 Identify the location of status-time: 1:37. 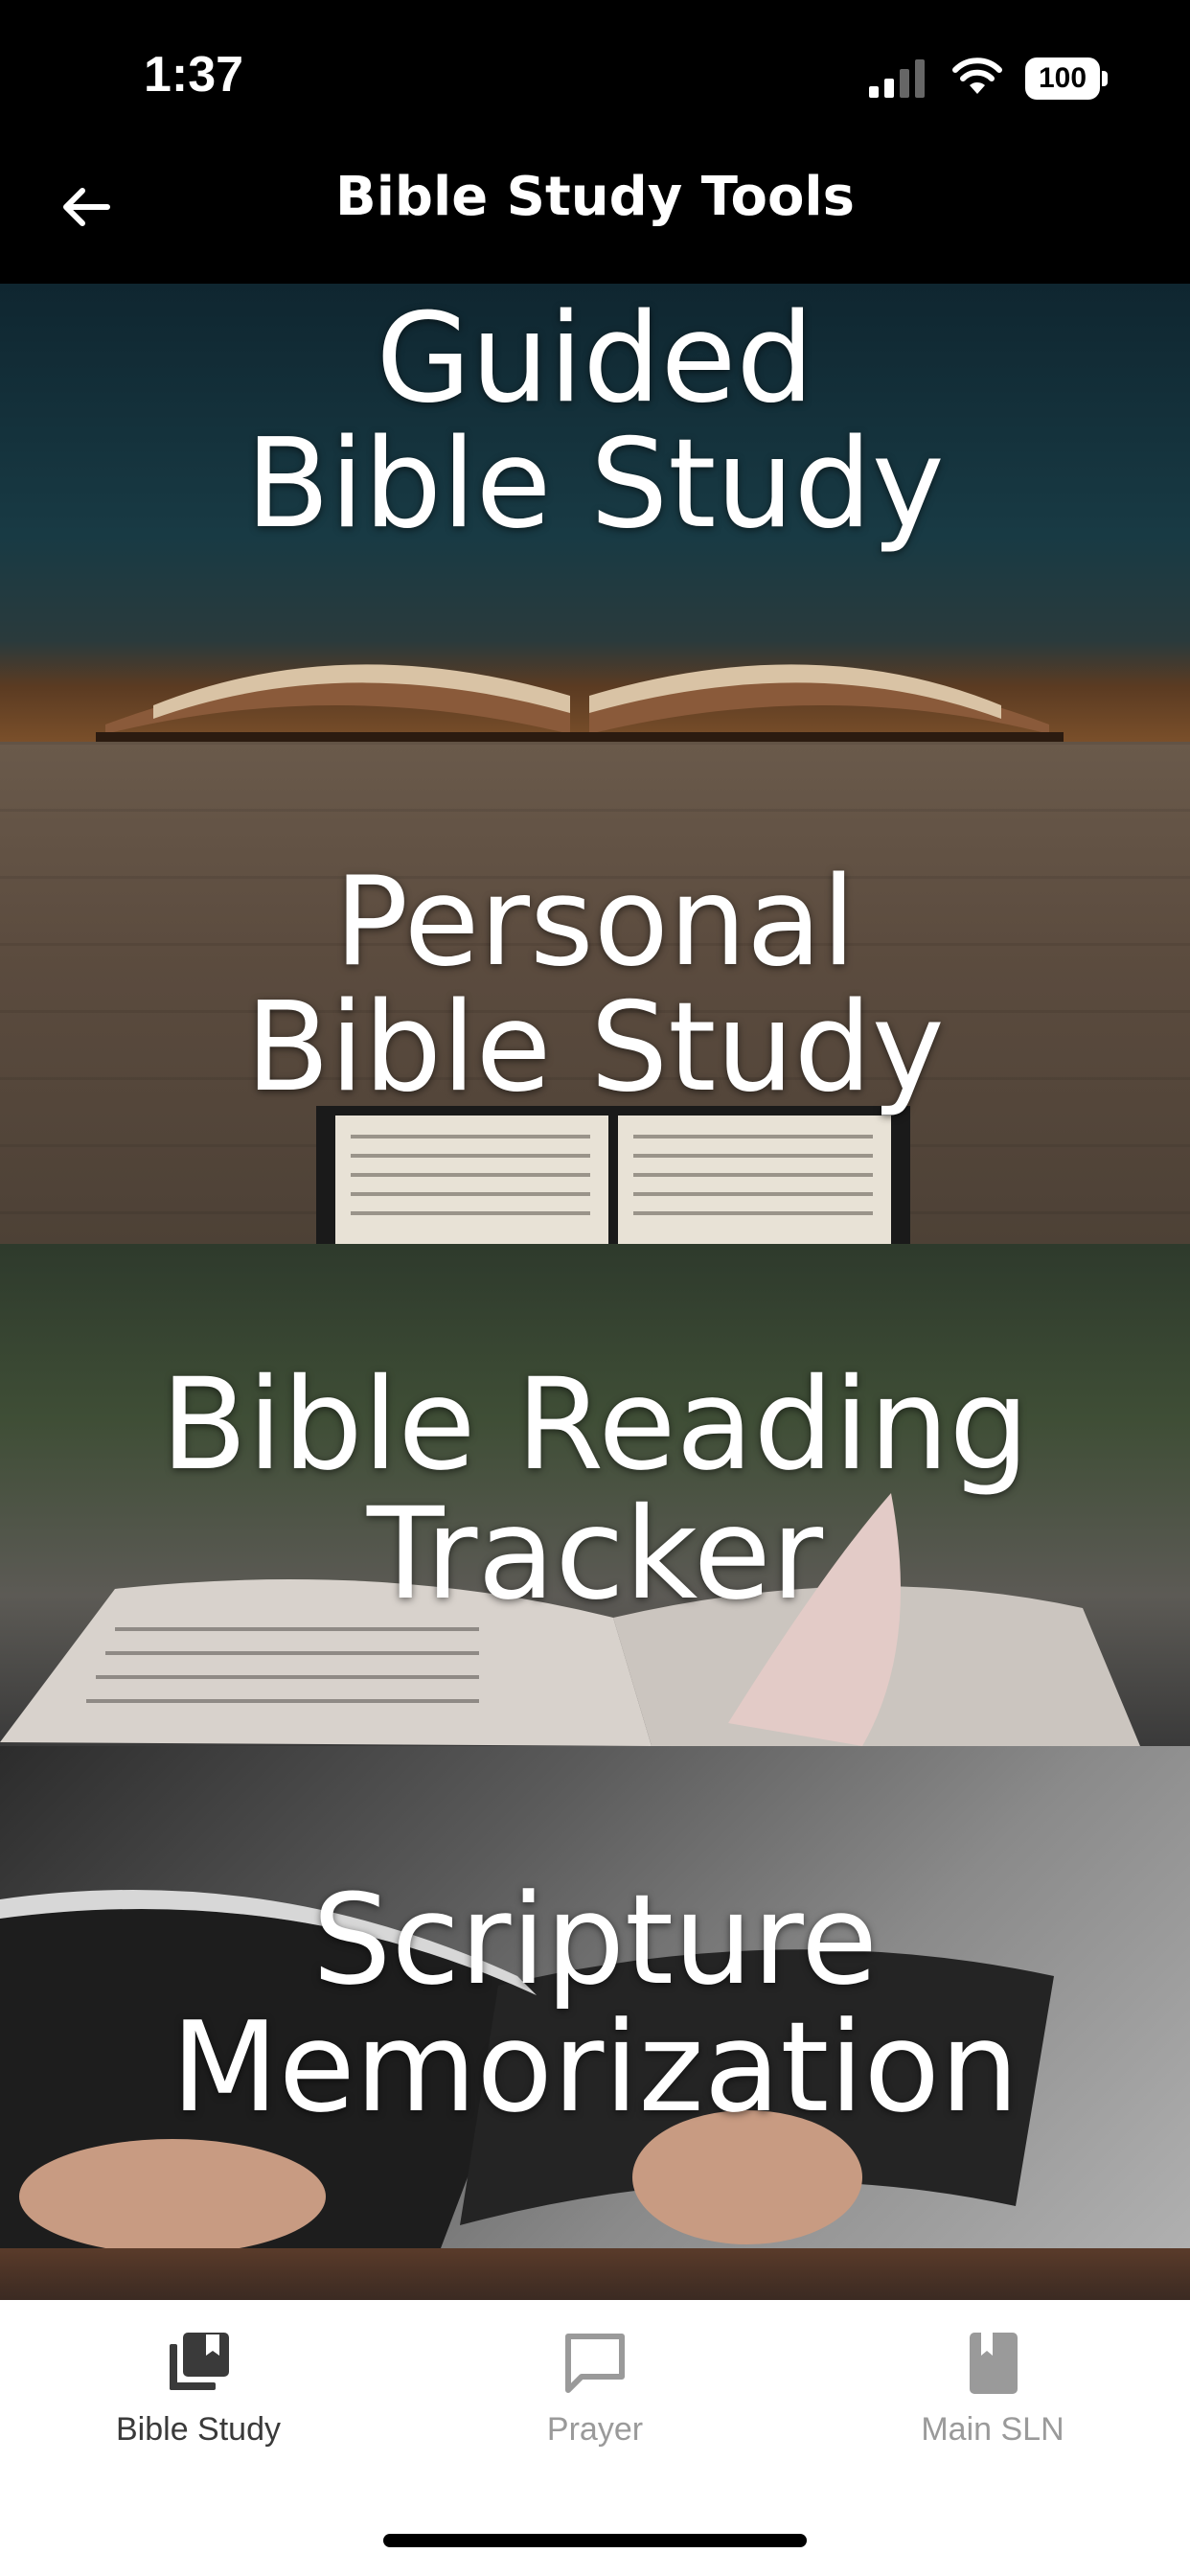
(194, 75).